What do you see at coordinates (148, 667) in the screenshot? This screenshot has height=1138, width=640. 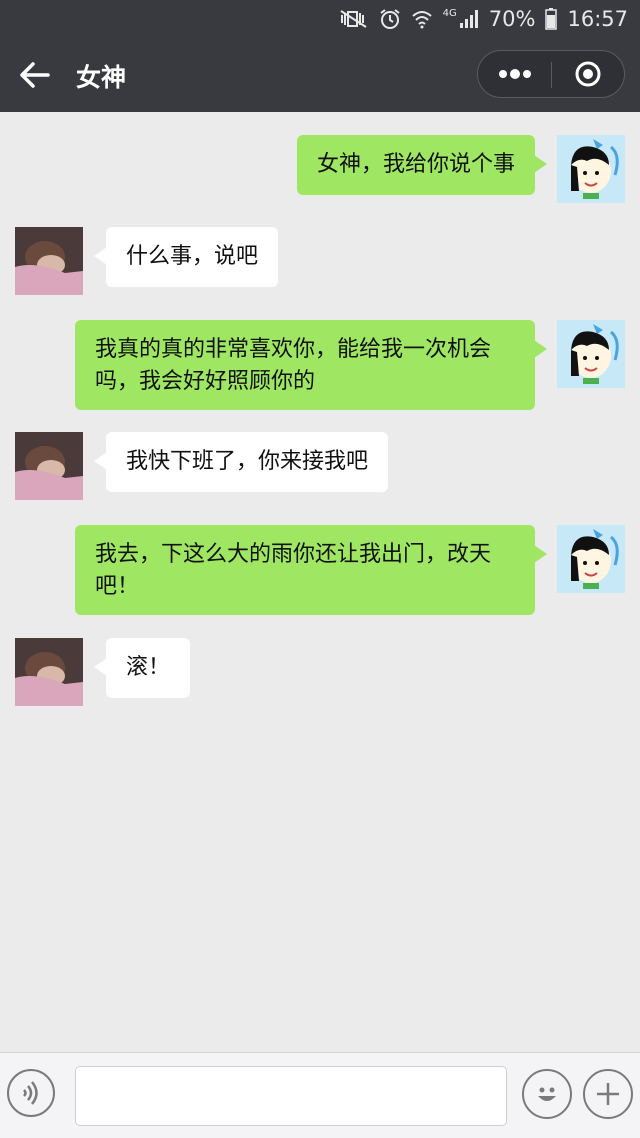 I see `message-text: 滚！` at bounding box center [148, 667].